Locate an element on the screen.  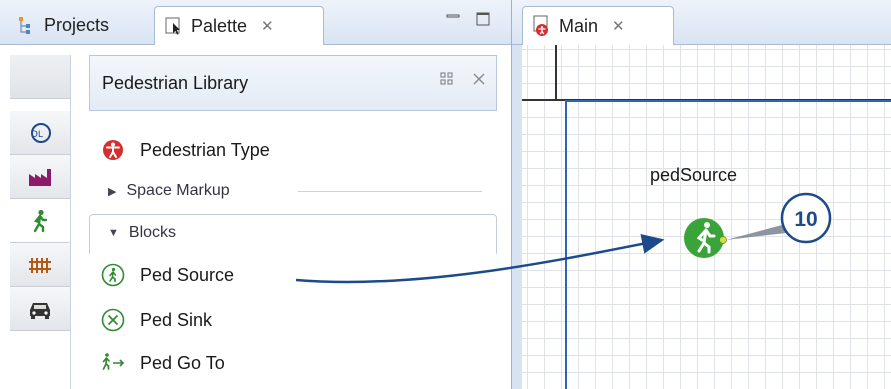
view-grid-icon is located at coordinates (447, 81).